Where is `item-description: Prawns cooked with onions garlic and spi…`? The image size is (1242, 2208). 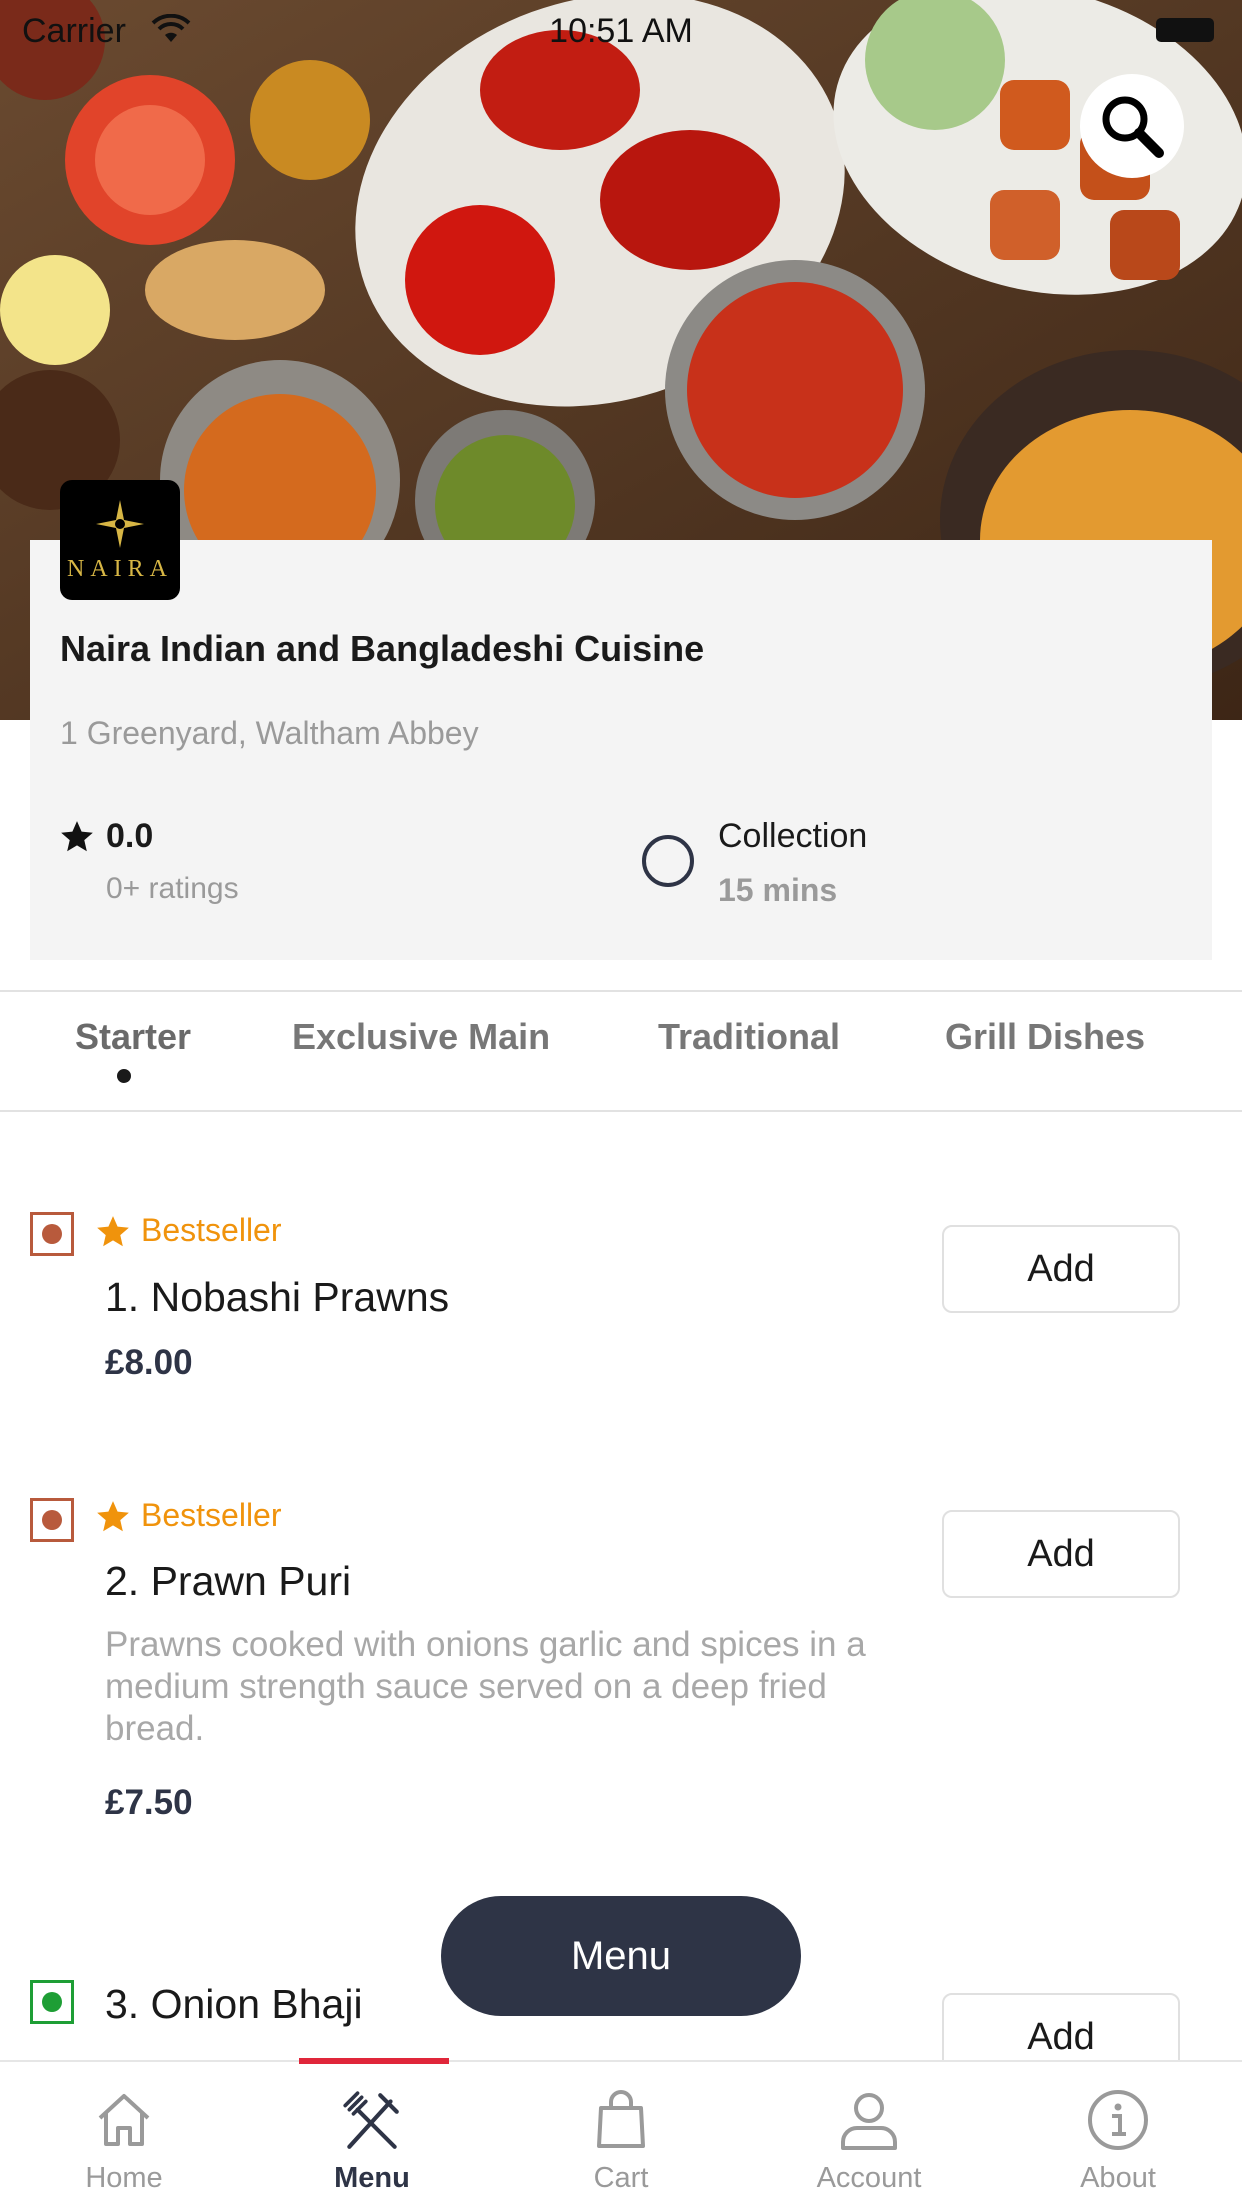
item-description: Prawns cooked with onions garlic and spi… is located at coordinates (485, 1686).